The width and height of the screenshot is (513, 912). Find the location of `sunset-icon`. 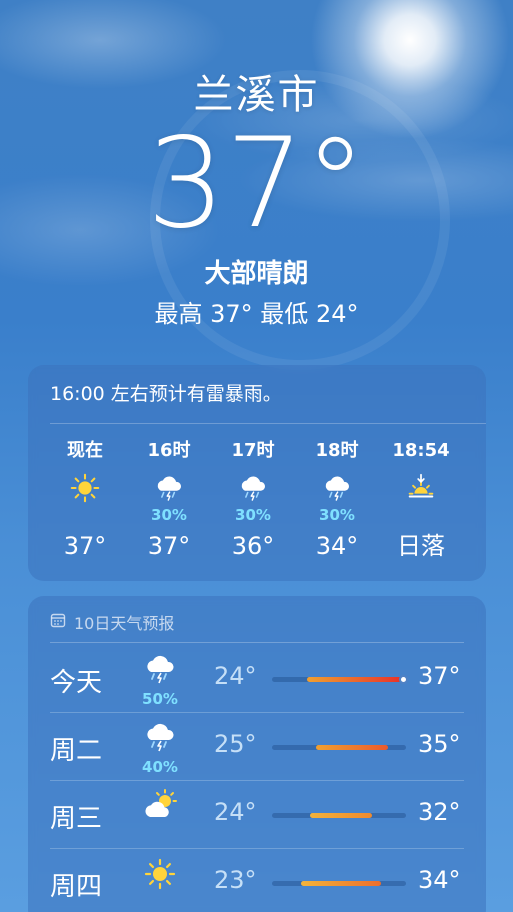

sunset-icon is located at coordinates (421, 487).